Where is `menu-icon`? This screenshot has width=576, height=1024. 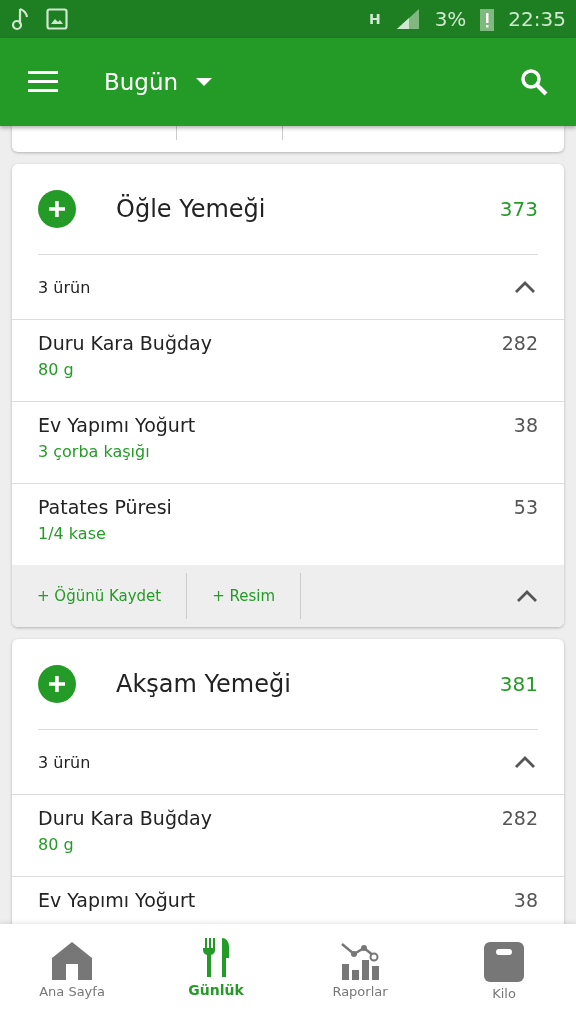 menu-icon is located at coordinates (43, 82).